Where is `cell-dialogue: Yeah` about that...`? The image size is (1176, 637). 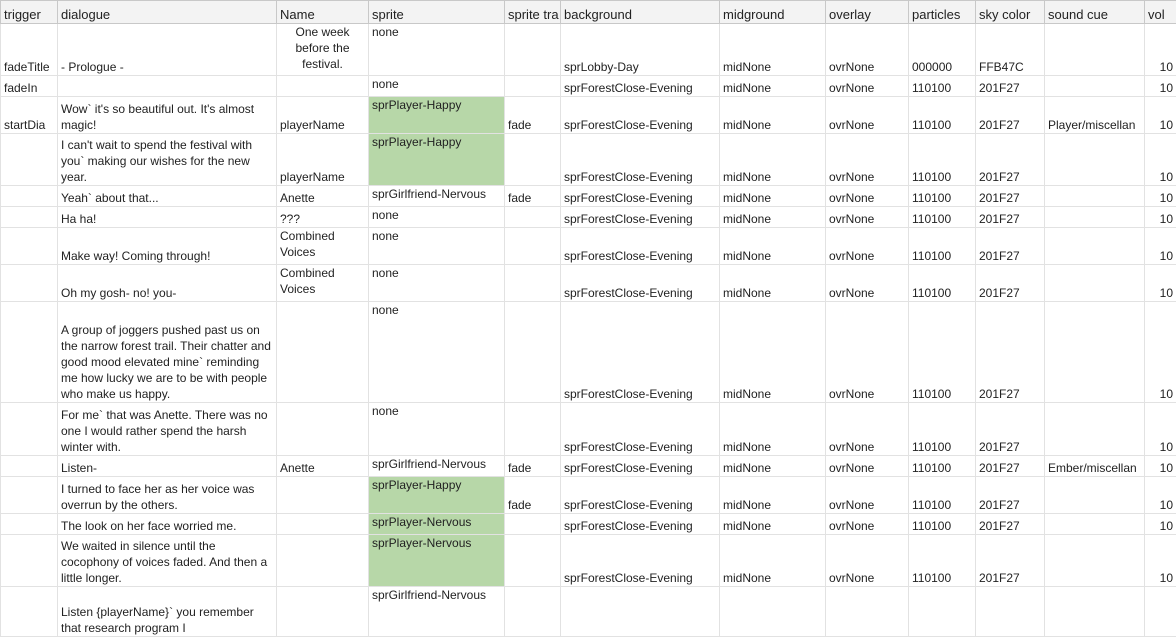 cell-dialogue: Yeah` about that... is located at coordinates (167, 196).